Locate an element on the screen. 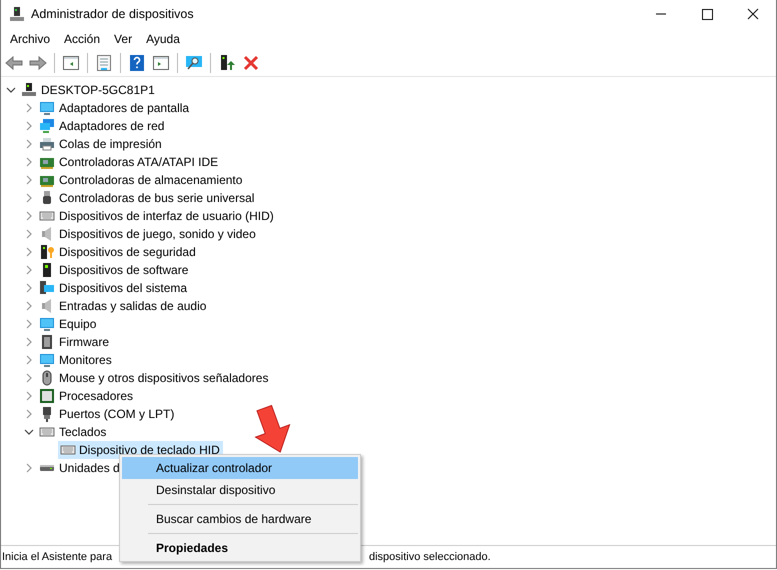  drive-icon is located at coordinates (47, 468).